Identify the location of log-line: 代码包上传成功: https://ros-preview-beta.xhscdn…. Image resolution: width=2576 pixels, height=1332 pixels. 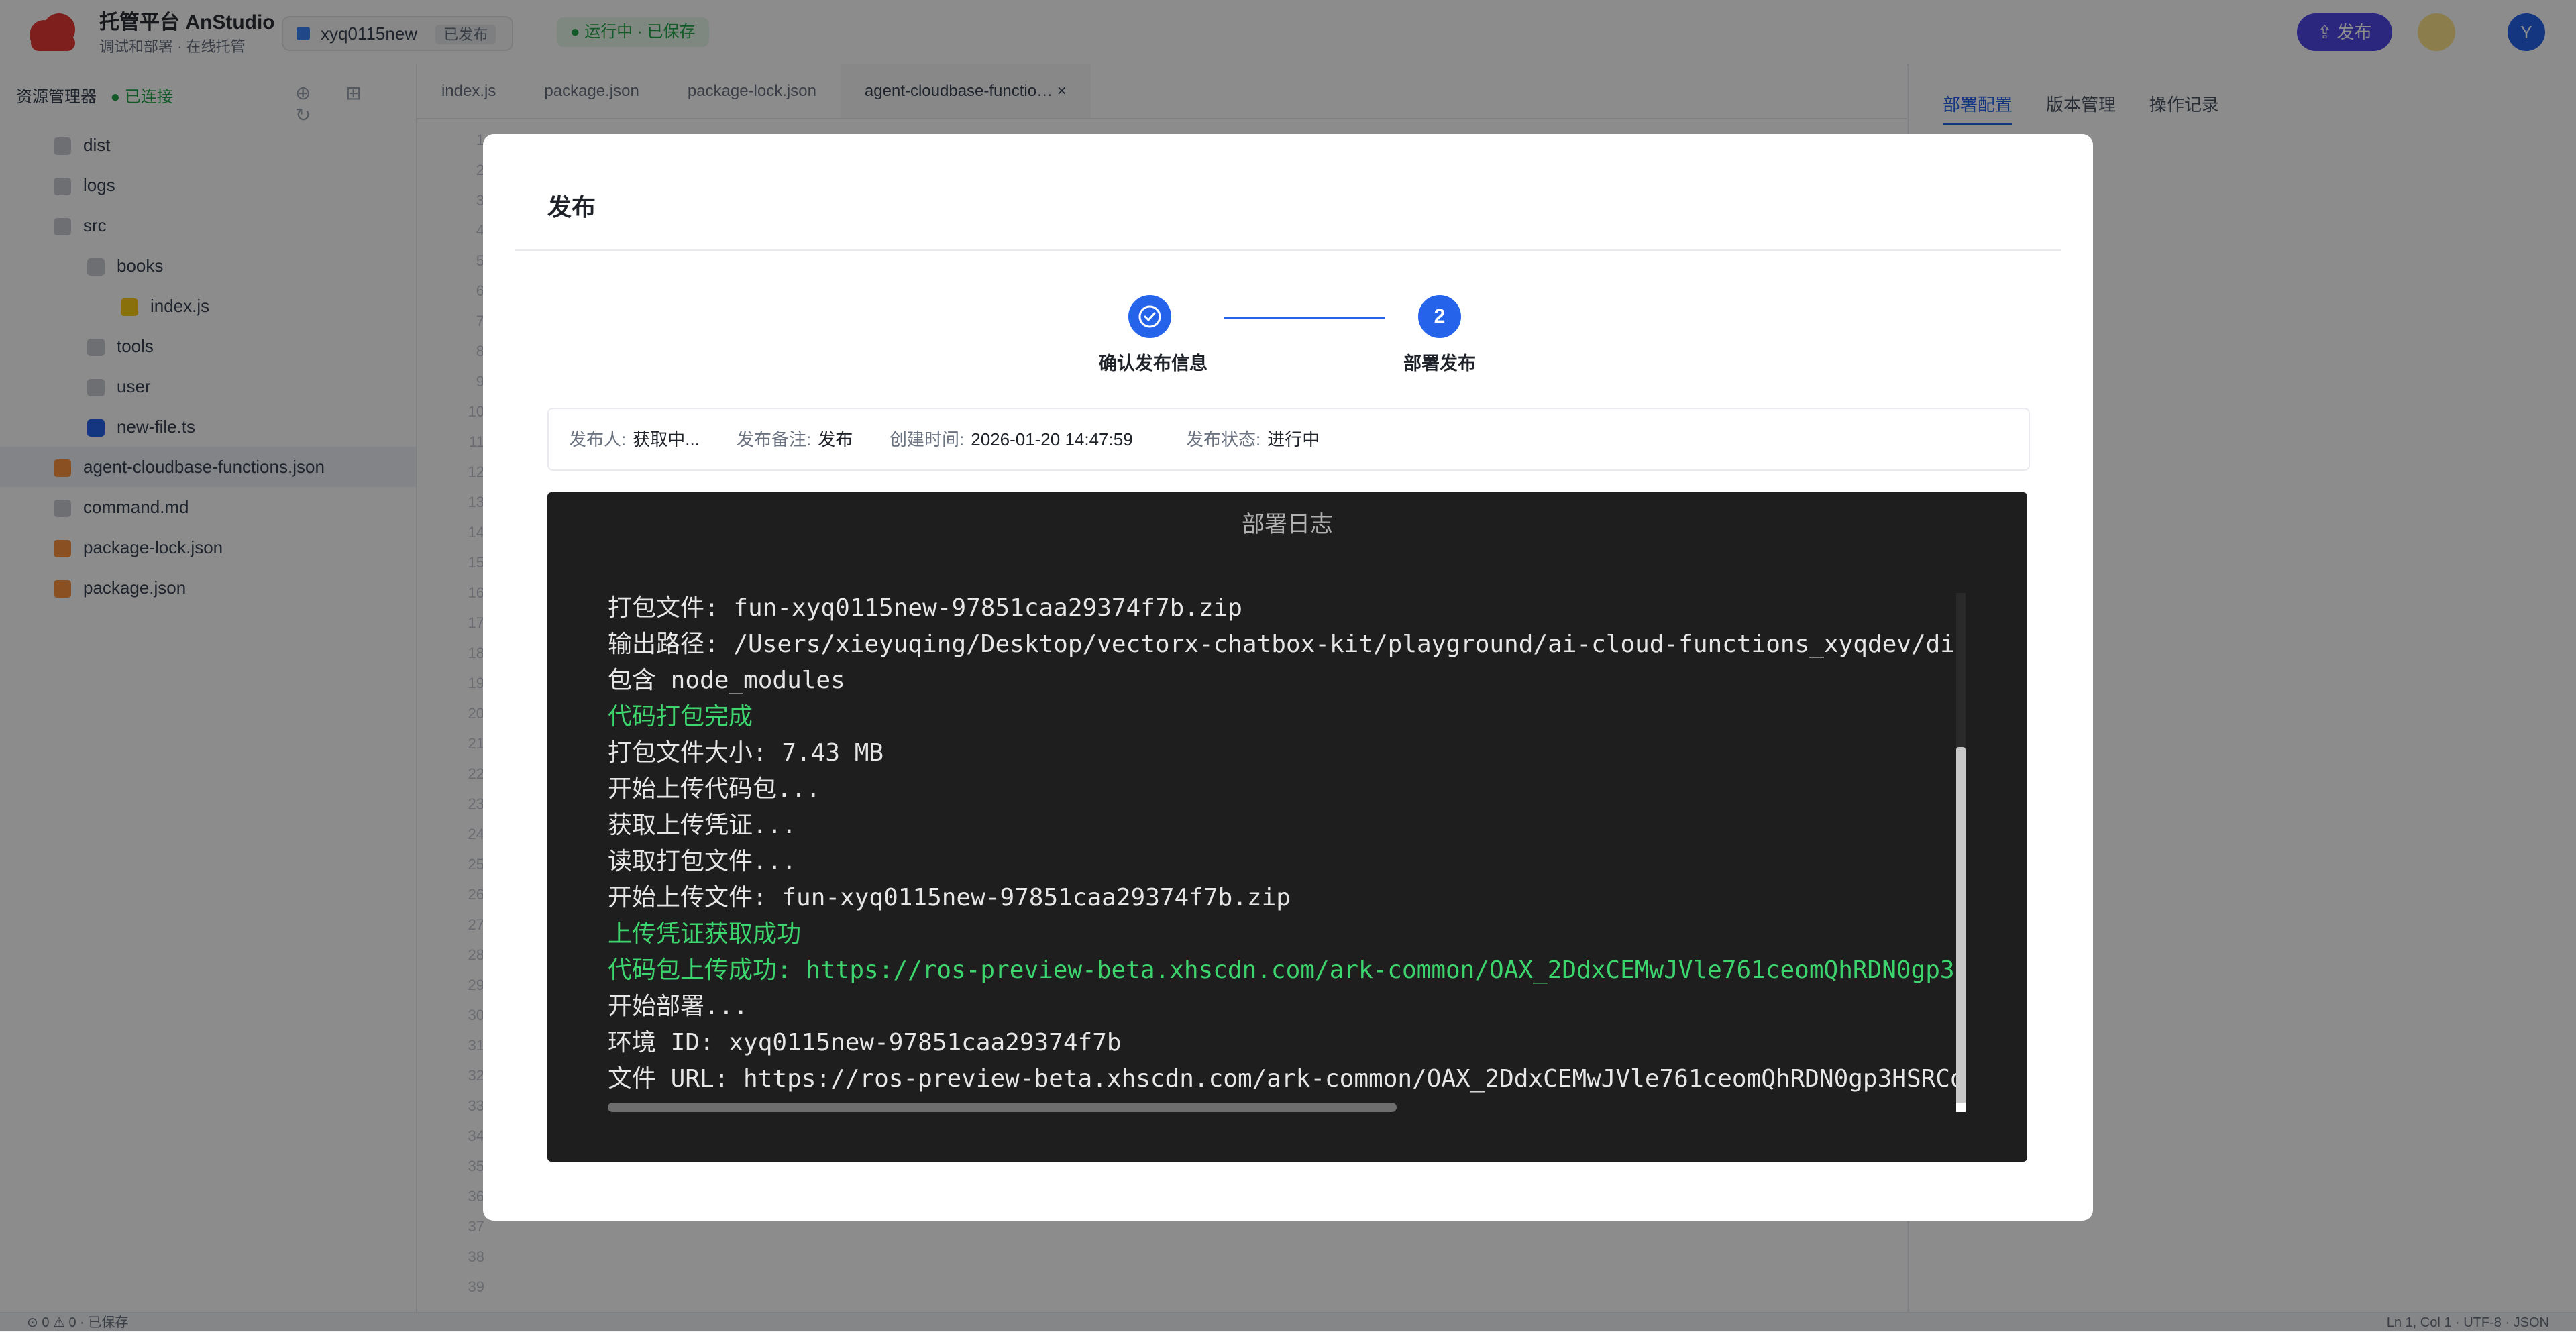
(1286, 970).